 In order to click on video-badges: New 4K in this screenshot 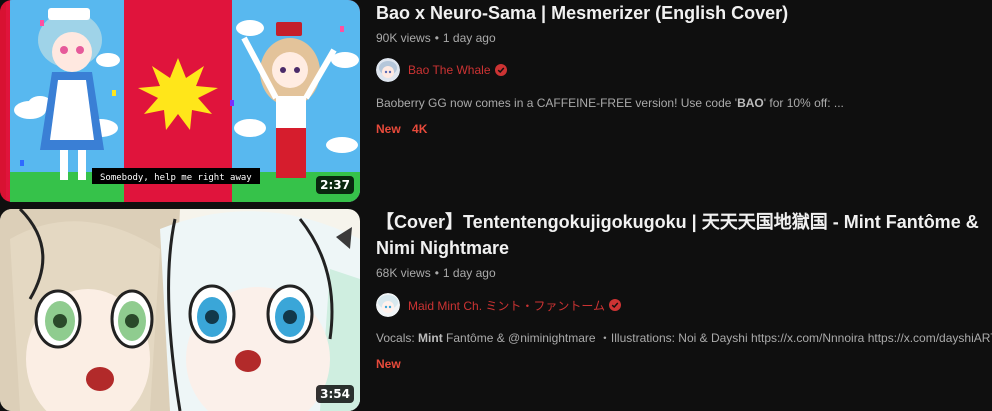, I will do `click(684, 129)`.